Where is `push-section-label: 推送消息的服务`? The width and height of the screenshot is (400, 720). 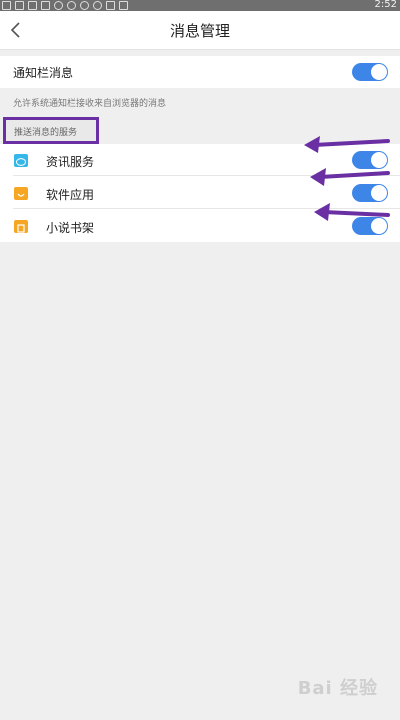 push-section-label: 推送消息的服务 is located at coordinates (46, 133).